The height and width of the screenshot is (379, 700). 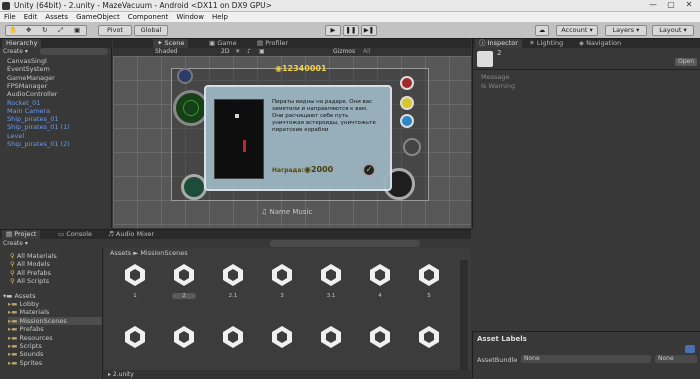 What do you see at coordinates (184, 280) in the screenshot?
I see `scene-asset: 2` at bounding box center [184, 280].